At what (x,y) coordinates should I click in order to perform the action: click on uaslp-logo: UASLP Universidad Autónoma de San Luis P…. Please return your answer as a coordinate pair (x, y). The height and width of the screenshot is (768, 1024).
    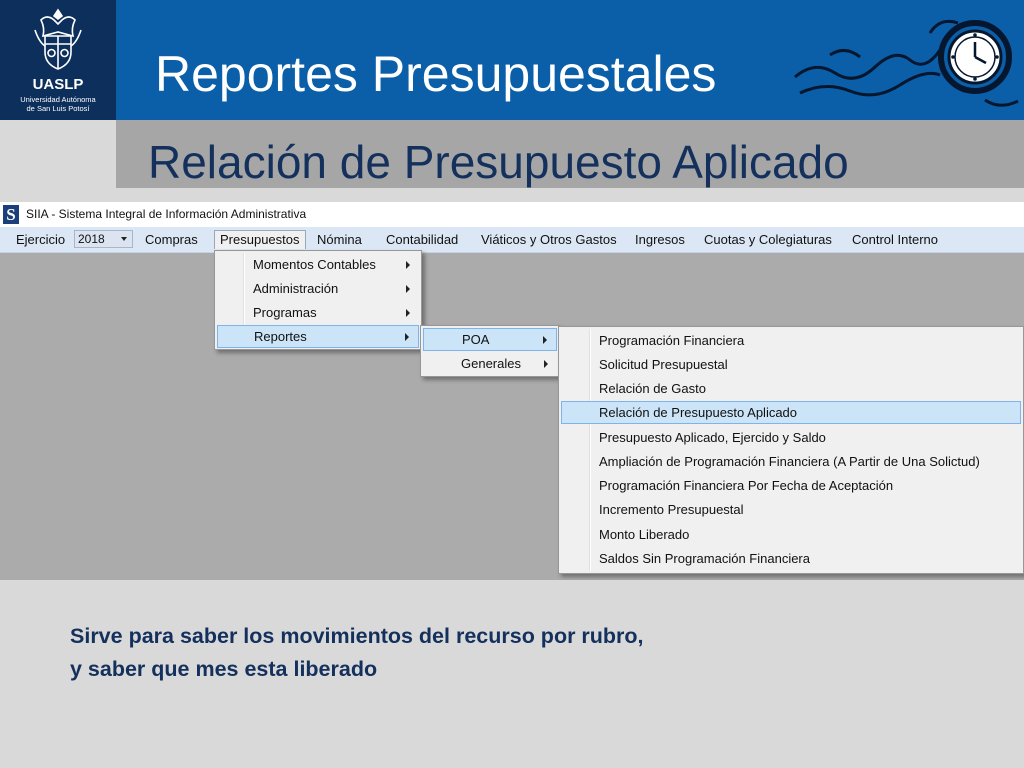
    Looking at the image, I should click on (58, 60).